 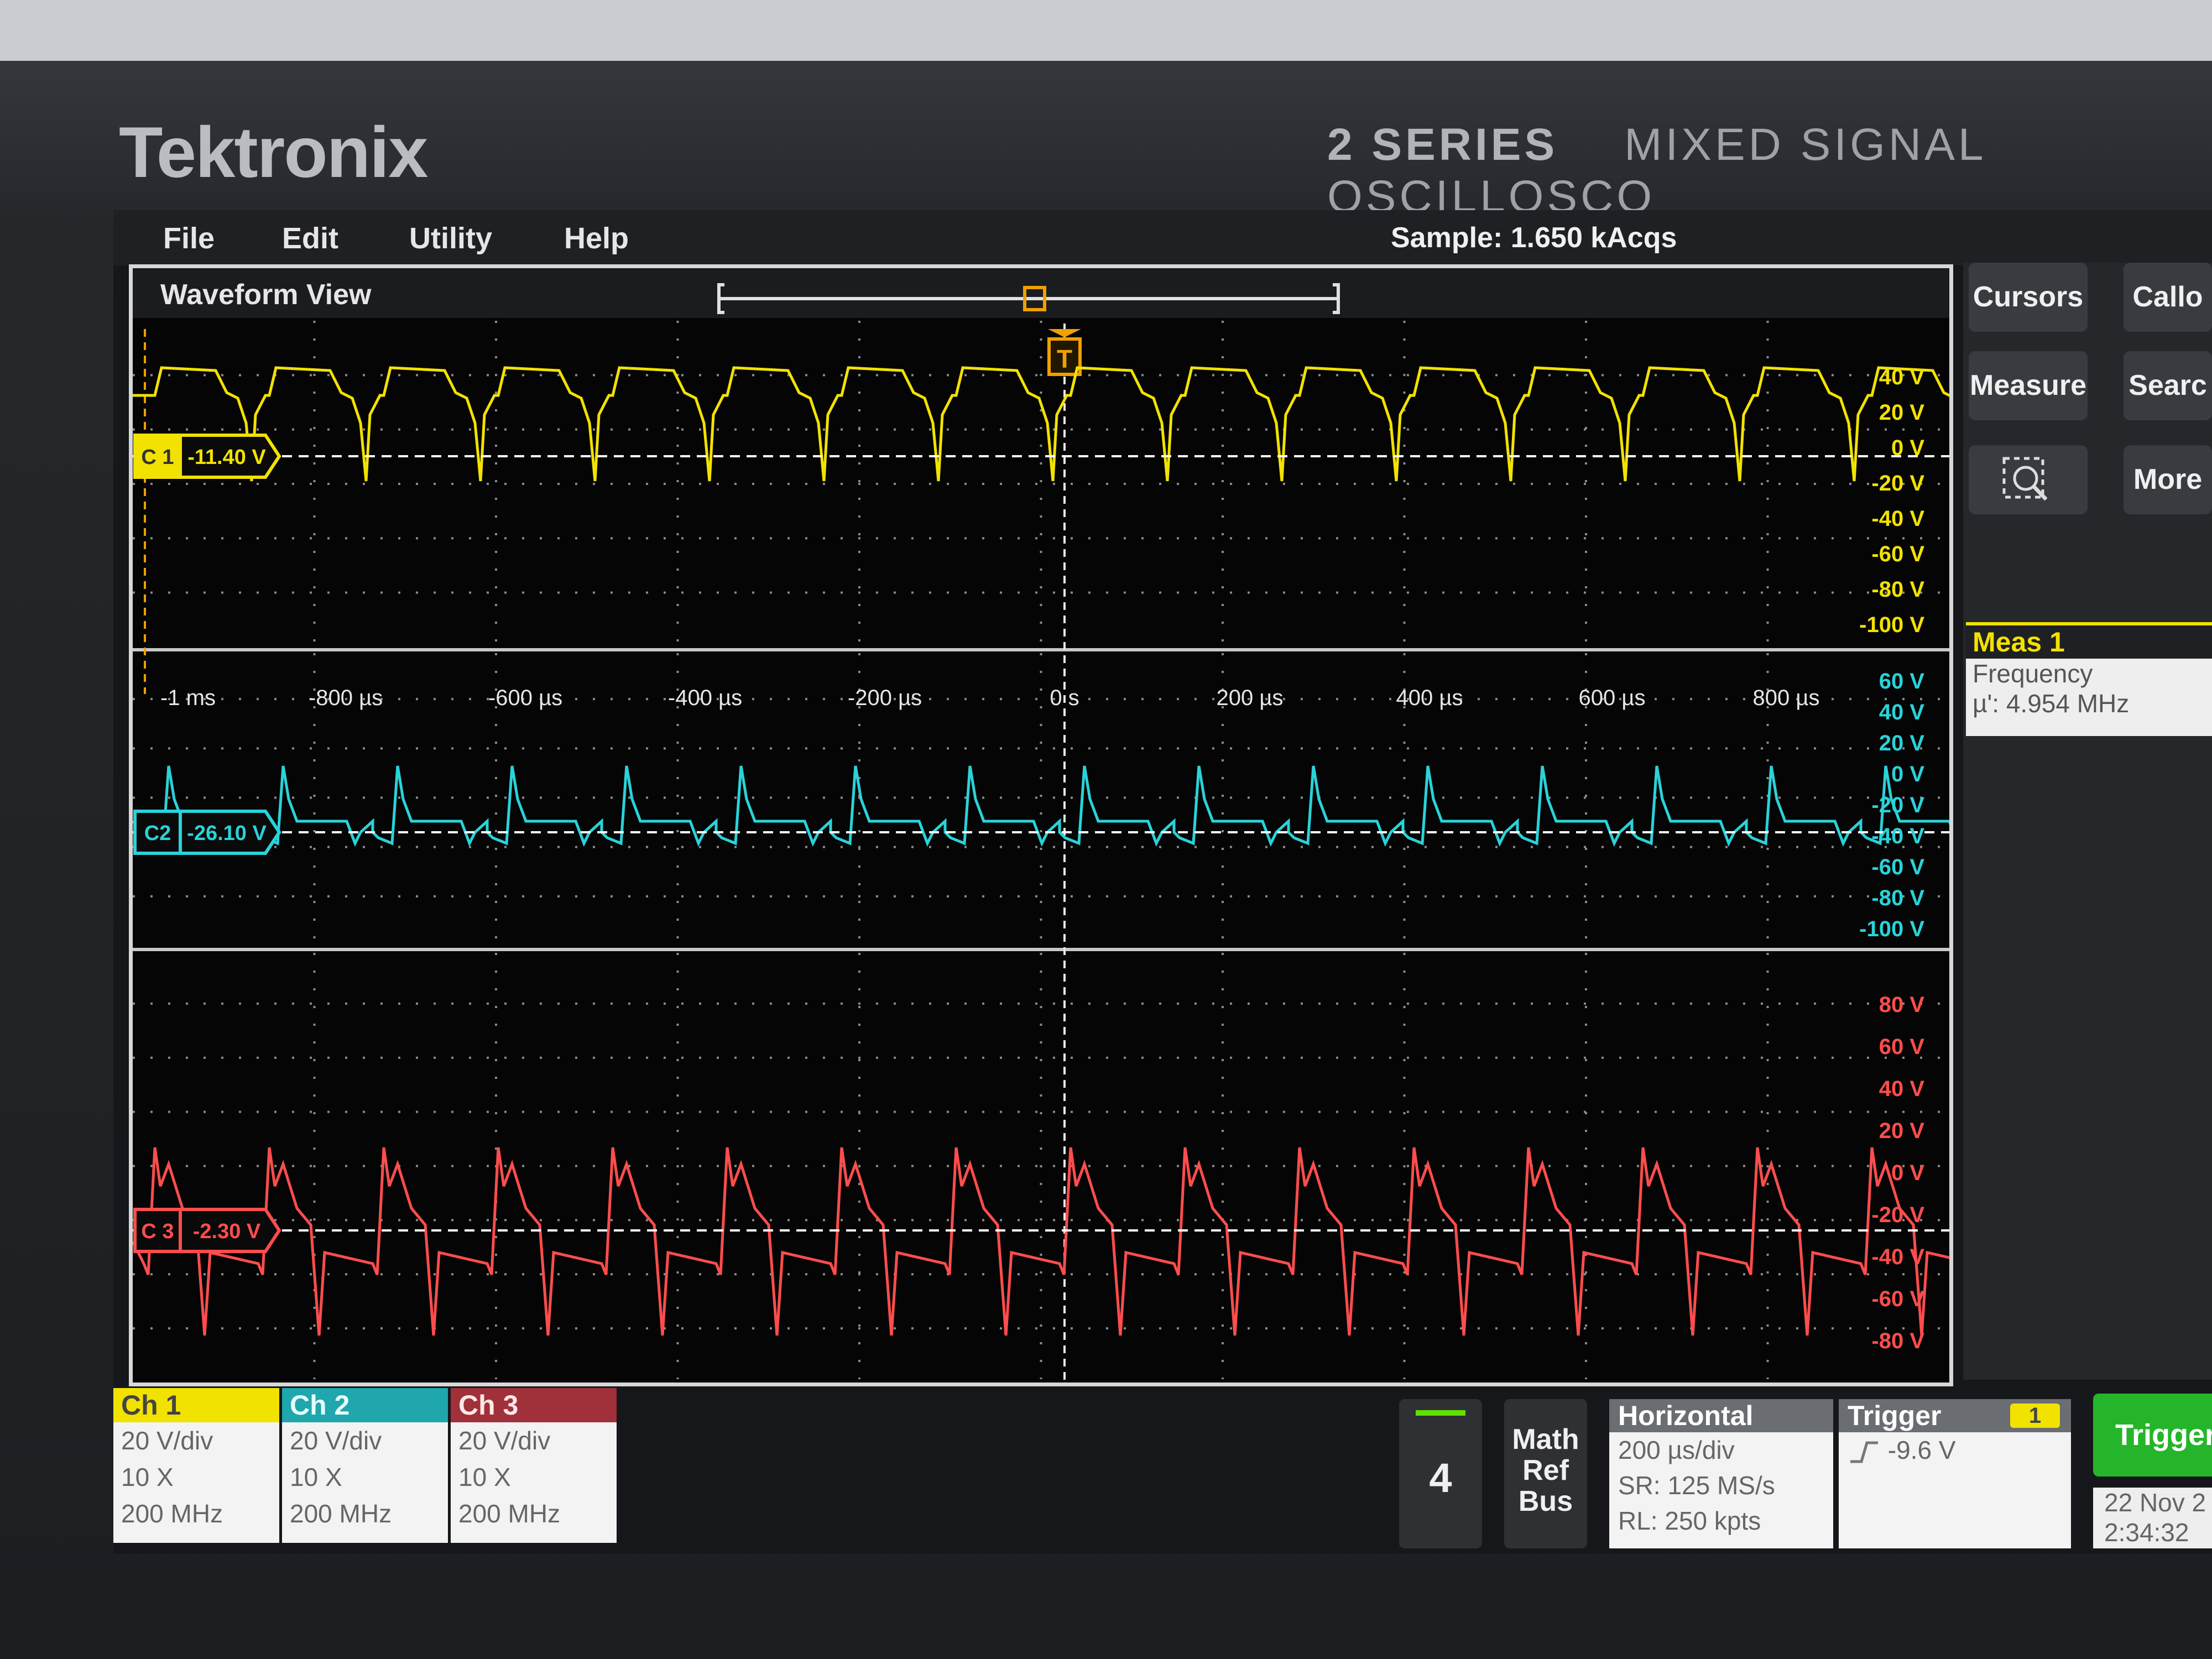 What do you see at coordinates (158, 834) in the screenshot?
I see `channel-marker-id: C2` at bounding box center [158, 834].